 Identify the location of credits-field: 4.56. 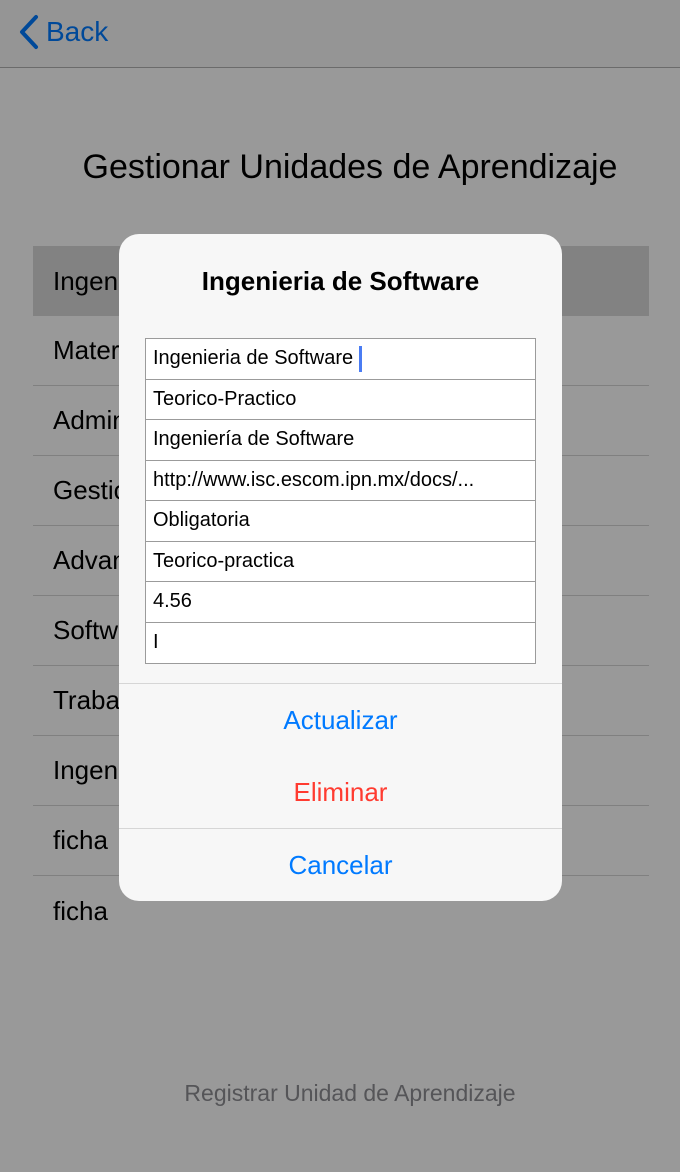
(340, 602).